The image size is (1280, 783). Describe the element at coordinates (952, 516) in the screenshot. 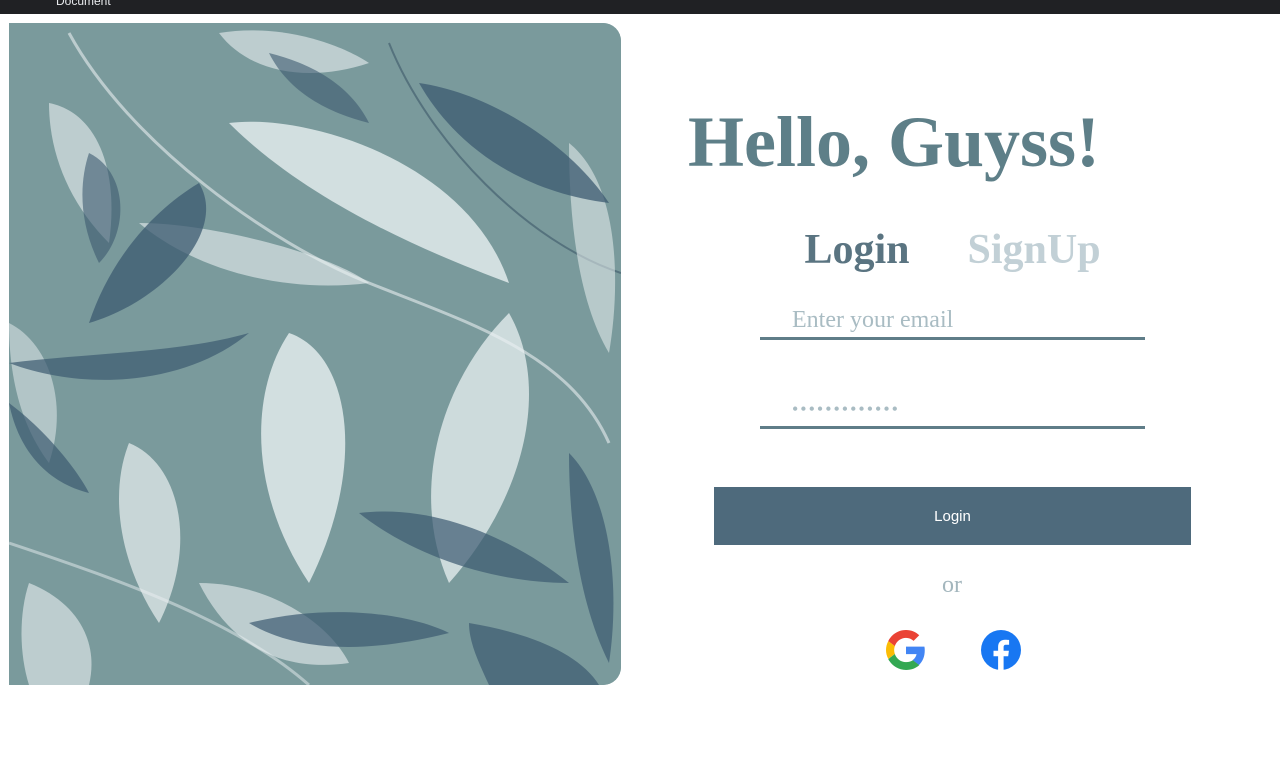

I see `login-button: Login` at that location.